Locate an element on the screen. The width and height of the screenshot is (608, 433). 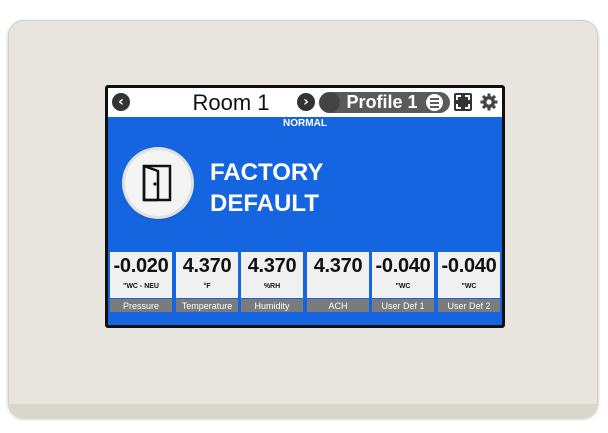
chevron-right-icon: › is located at coordinates (306, 102).